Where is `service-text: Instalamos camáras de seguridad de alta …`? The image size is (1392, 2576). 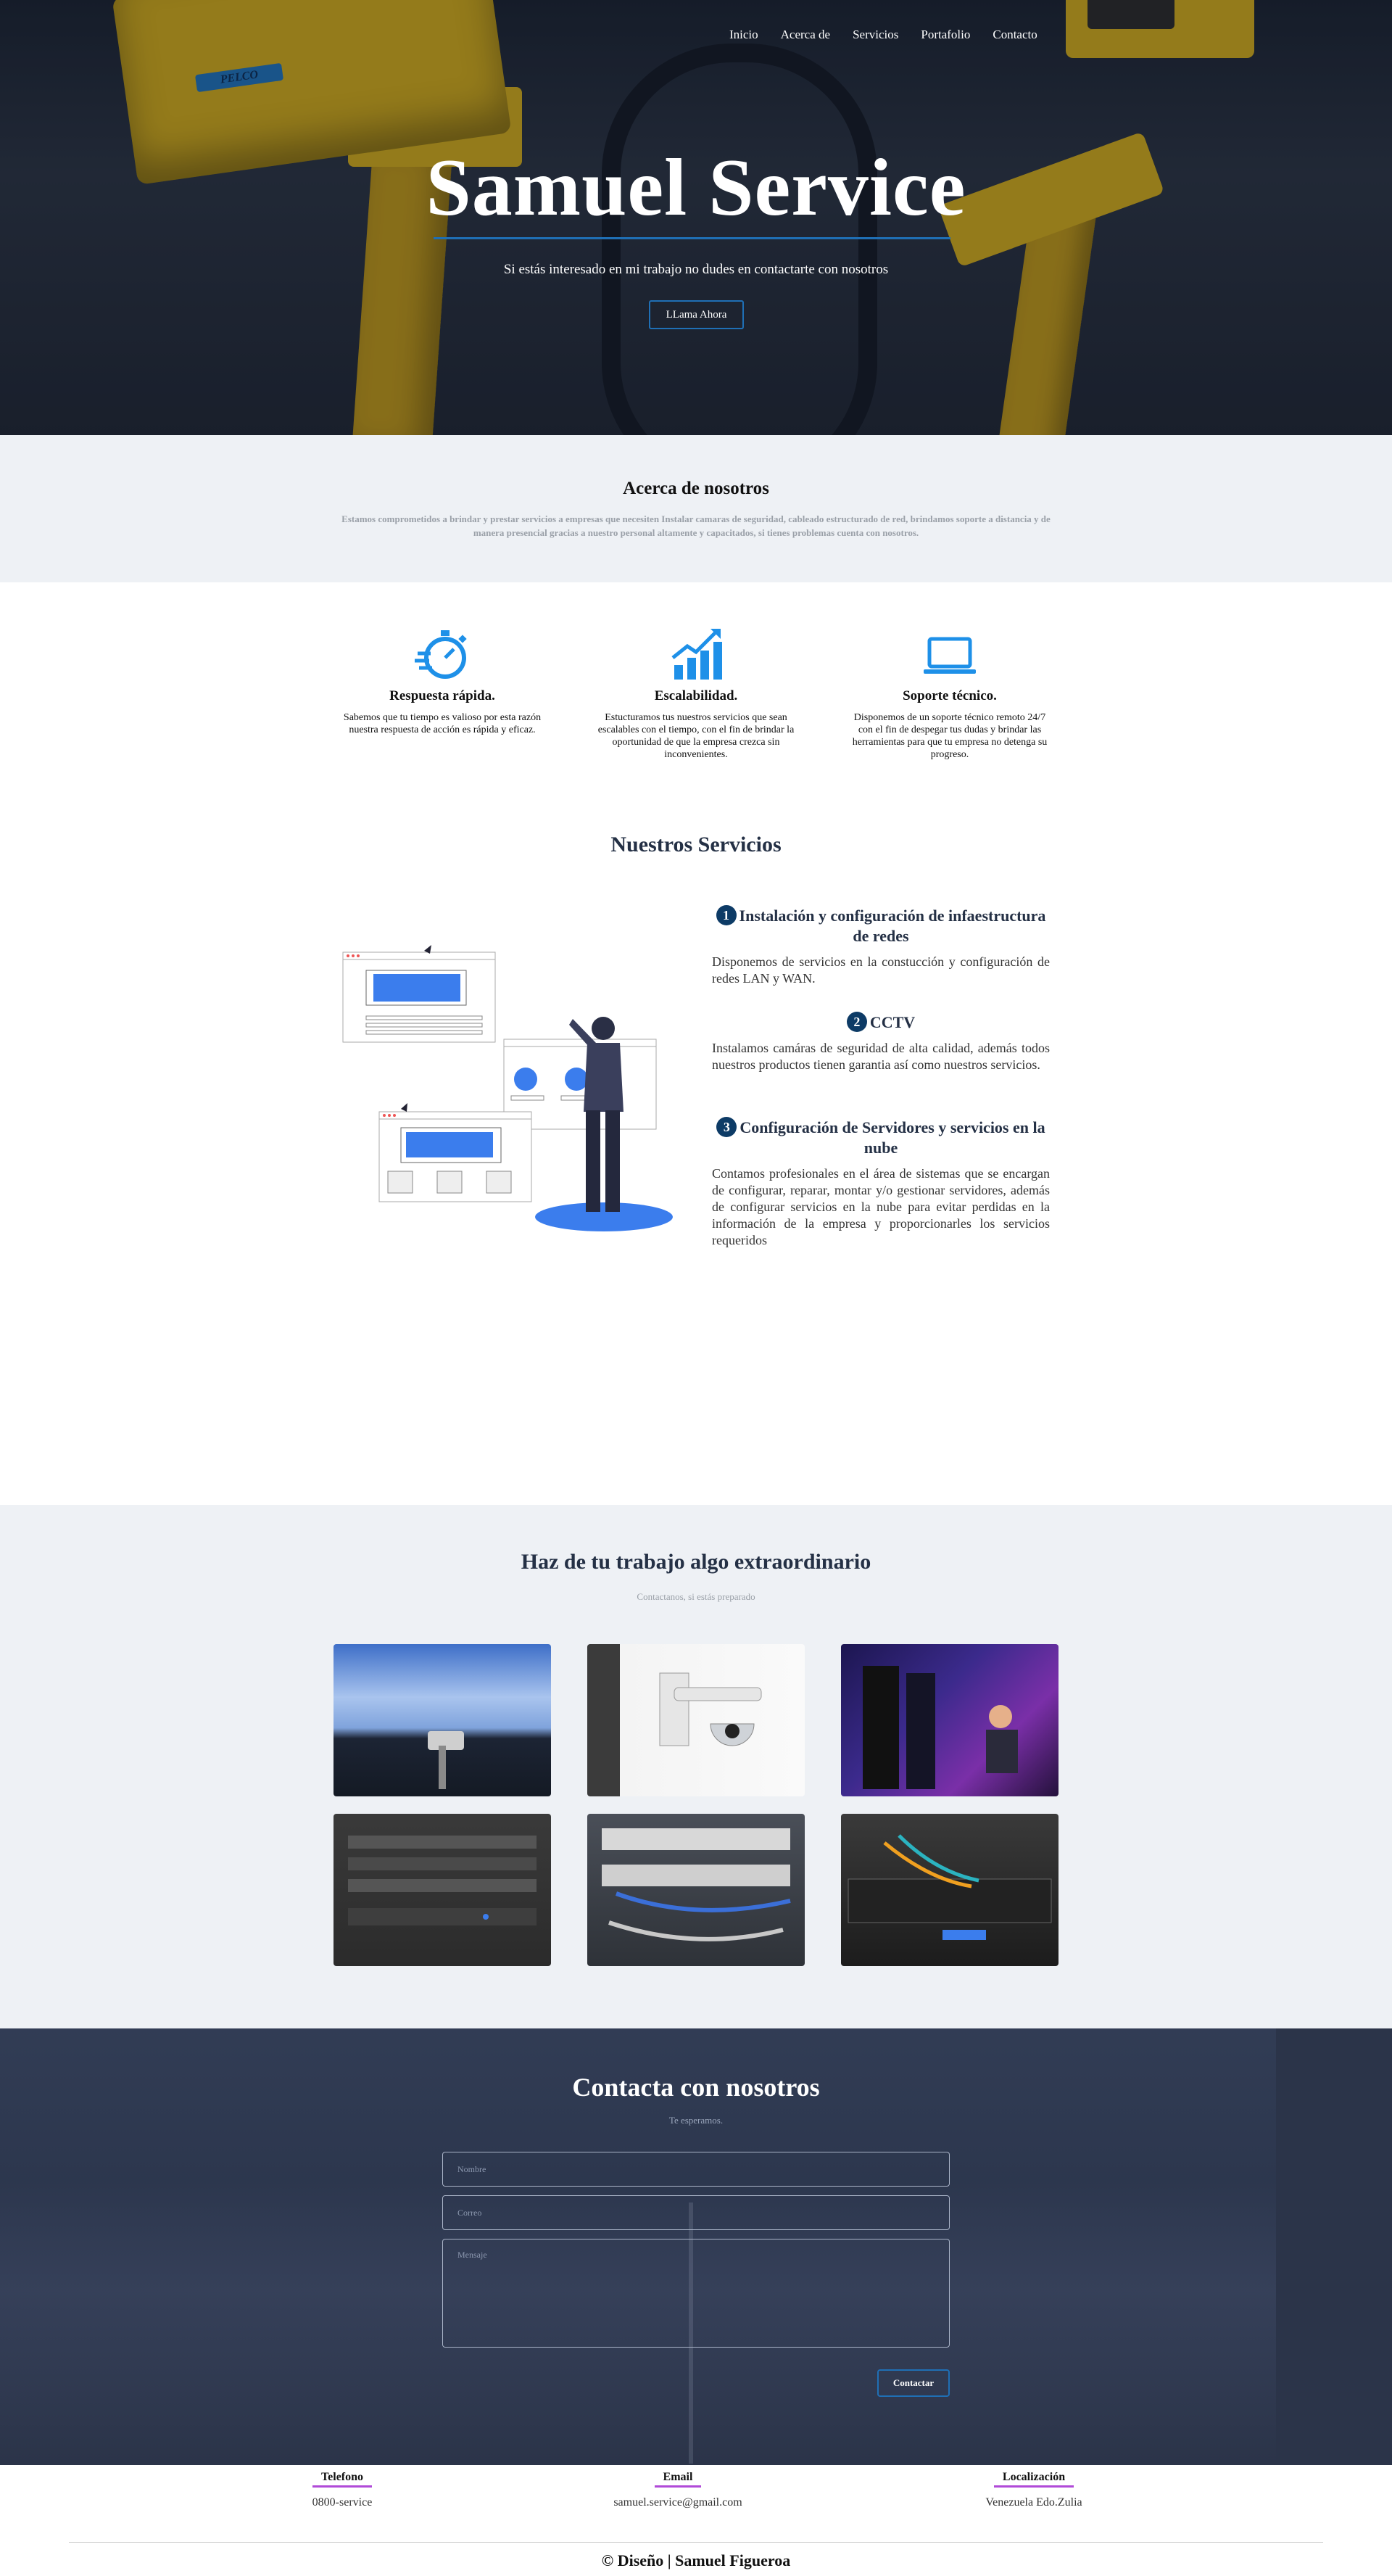
service-text: Instalamos camáras de seguridad de alta … is located at coordinates (881, 1056).